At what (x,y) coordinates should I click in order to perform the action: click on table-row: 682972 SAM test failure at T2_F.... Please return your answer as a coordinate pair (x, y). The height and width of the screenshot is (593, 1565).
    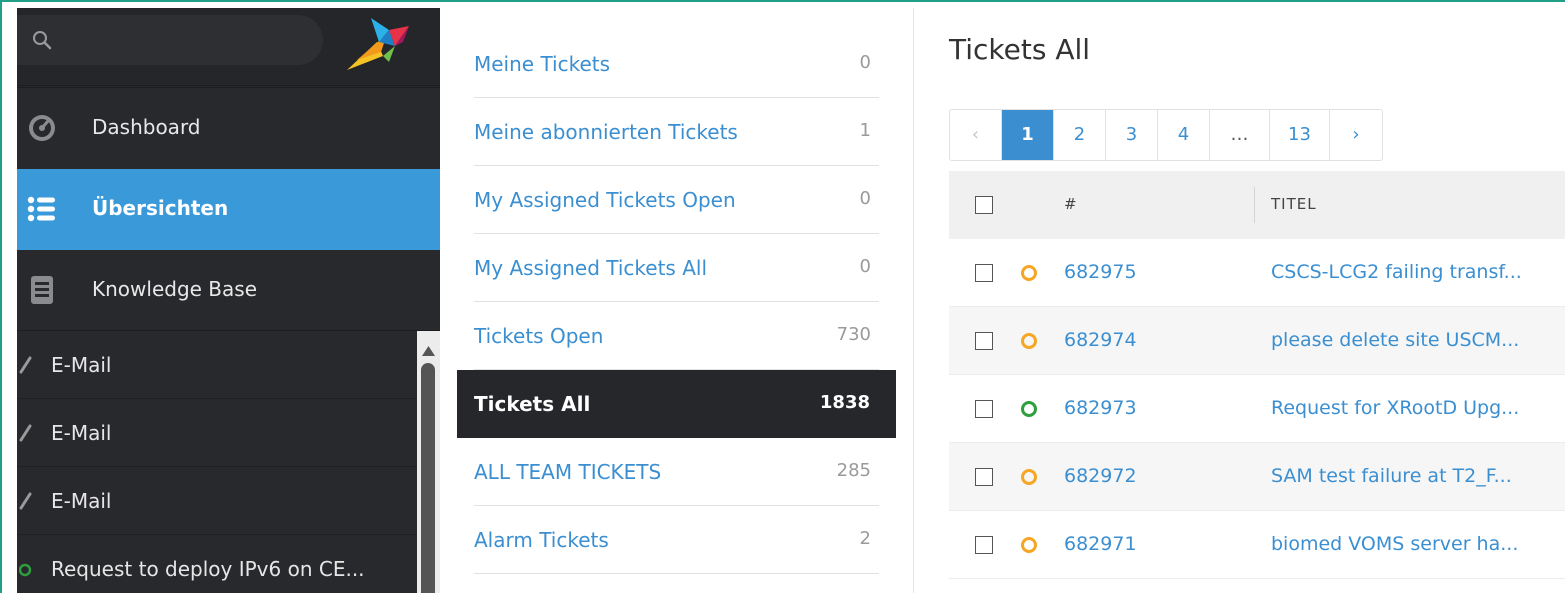
    Looking at the image, I should click on (1257, 477).